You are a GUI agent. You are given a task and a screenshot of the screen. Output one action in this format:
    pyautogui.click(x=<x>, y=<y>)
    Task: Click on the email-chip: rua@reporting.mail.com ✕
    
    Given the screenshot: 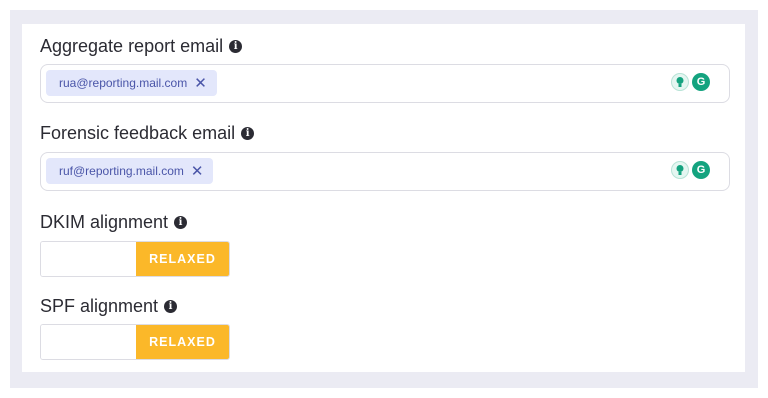 What is the action you would take?
    pyautogui.click(x=131, y=83)
    